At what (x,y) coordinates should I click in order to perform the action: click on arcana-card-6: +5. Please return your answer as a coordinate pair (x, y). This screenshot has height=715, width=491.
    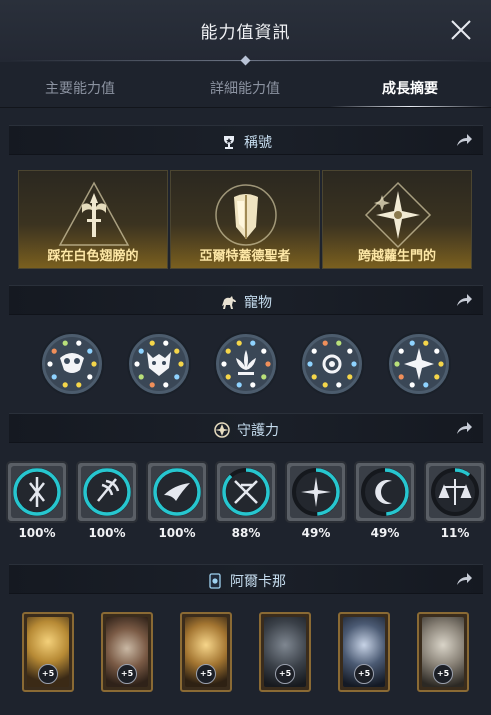
    Looking at the image, I should click on (443, 652).